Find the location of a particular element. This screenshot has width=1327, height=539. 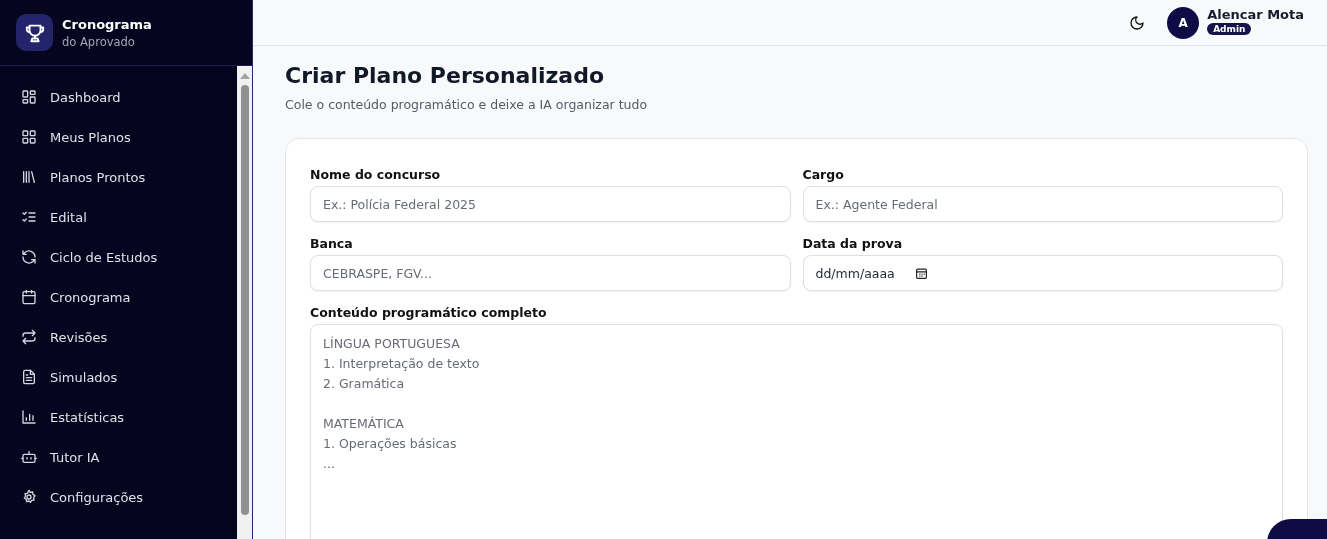

nav-item: Edital is located at coordinates (118, 217).